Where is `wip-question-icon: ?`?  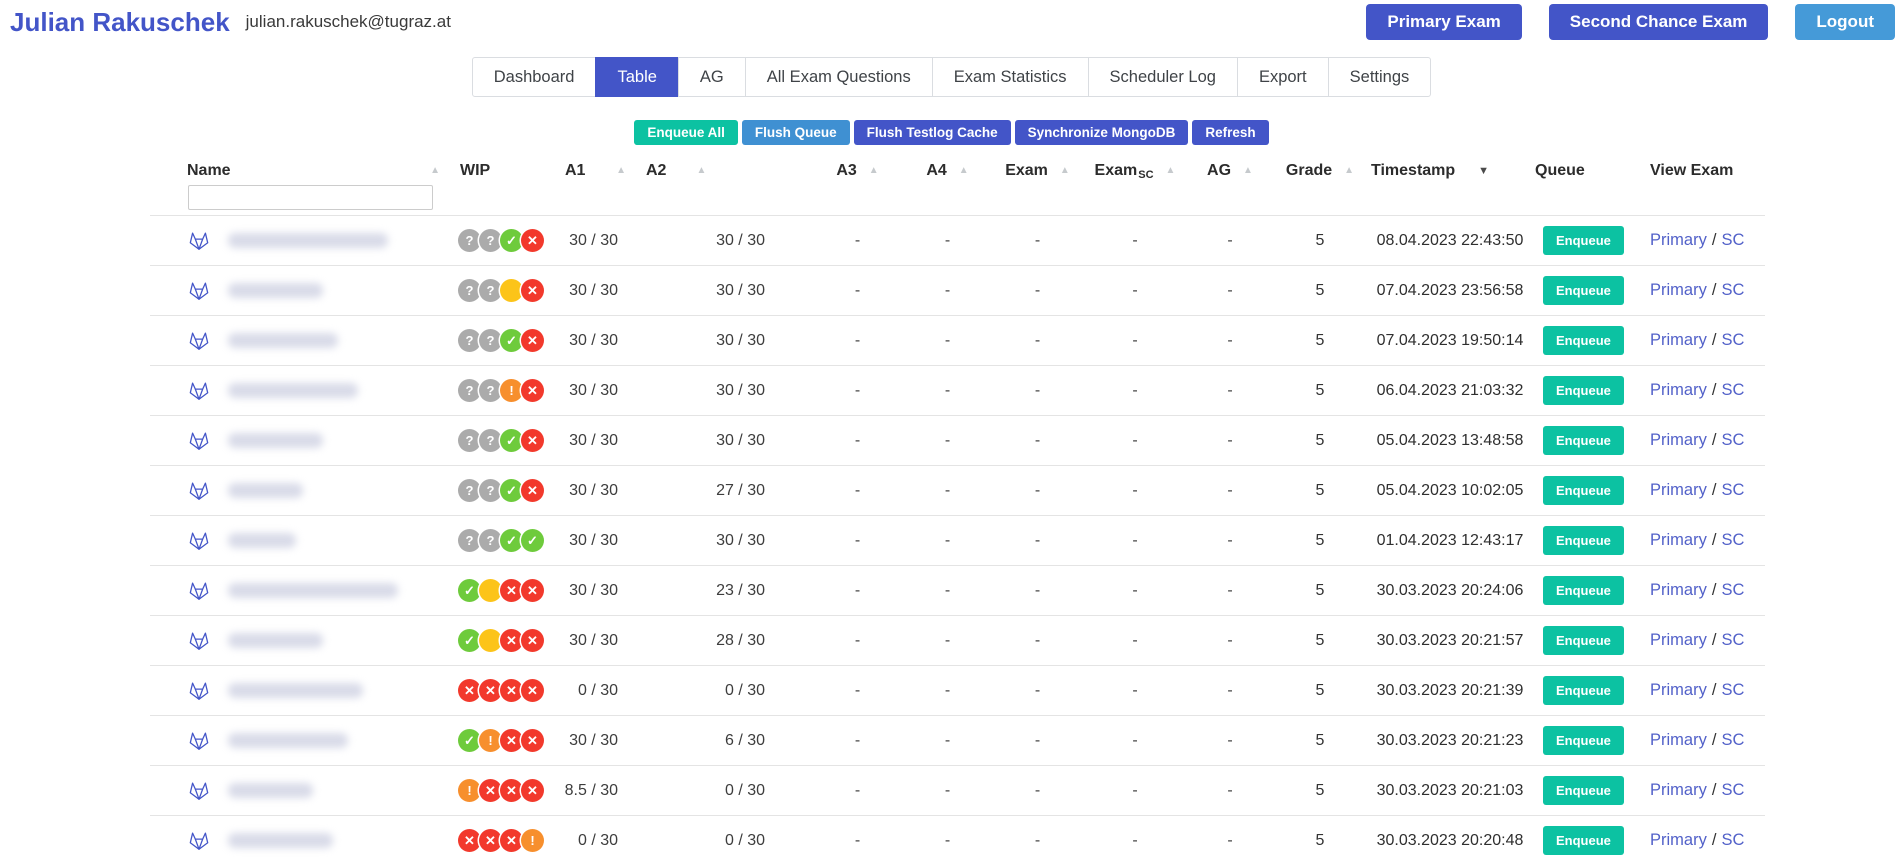
wip-question-icon: ? is located at coordinates (469, 290).